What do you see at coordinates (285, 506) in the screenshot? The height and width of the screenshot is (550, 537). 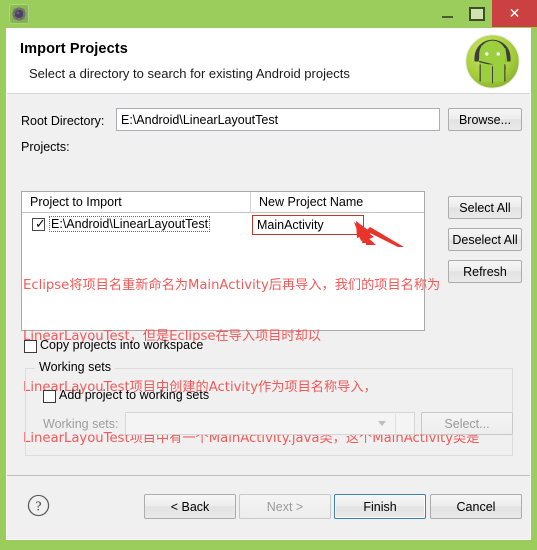 I see `next-button: Next >` at bounding box center [285, 506].